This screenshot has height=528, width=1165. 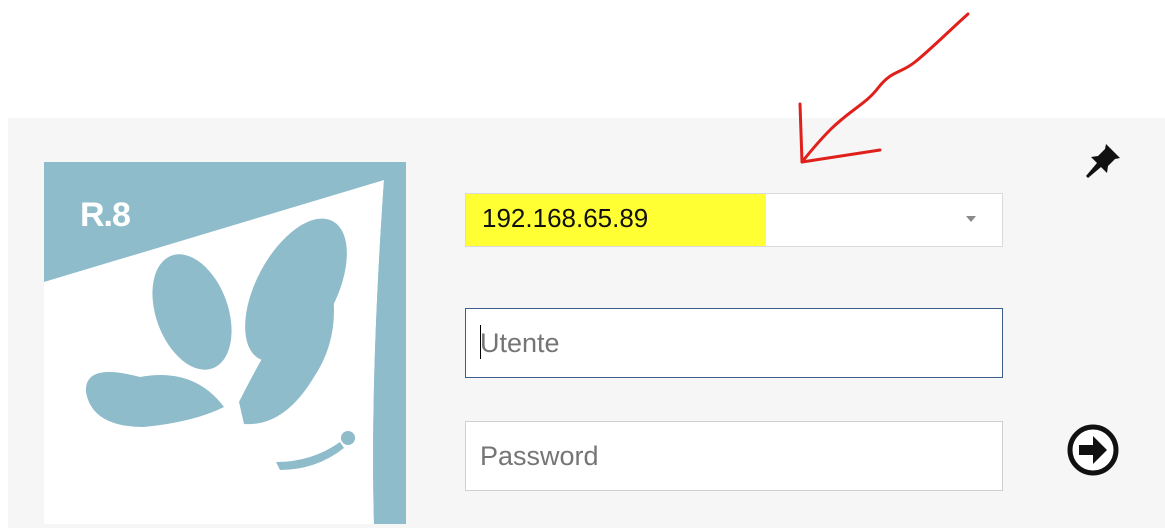 I want to click on server-value: 192.168.65.89, so click(x=565, y=218).